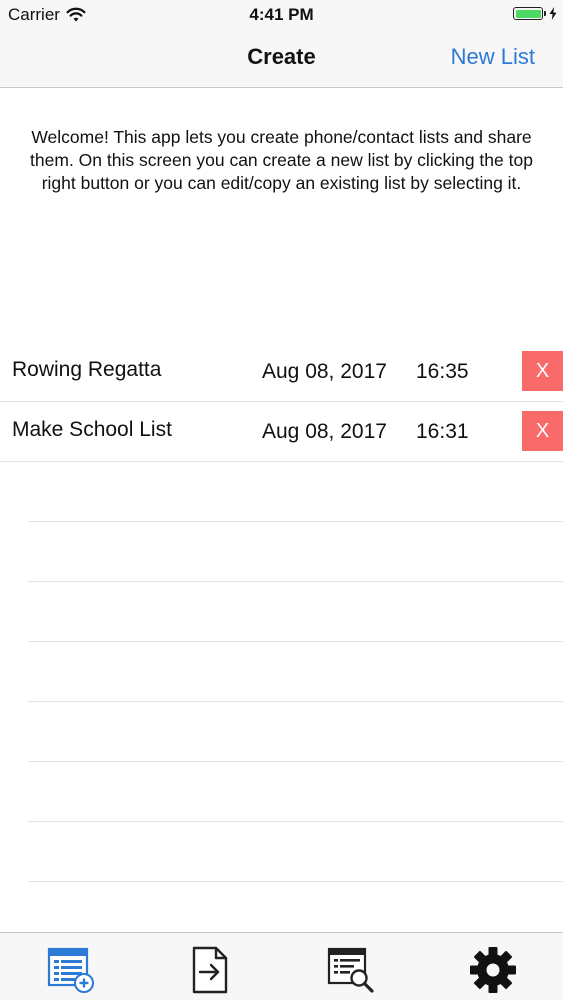 The height and width of the screenshot is (1000, 563). What do you see at coordinates (442, 371) in the screenshot?
I see `list-time: 16:35` at bounding box center [442, 371].